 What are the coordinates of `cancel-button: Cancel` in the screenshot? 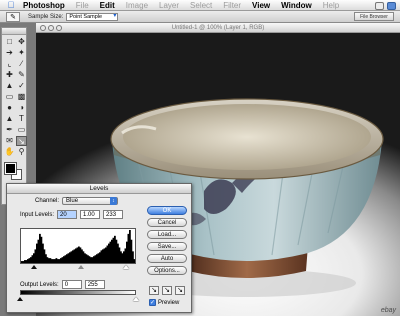 It's located at (167, 222).